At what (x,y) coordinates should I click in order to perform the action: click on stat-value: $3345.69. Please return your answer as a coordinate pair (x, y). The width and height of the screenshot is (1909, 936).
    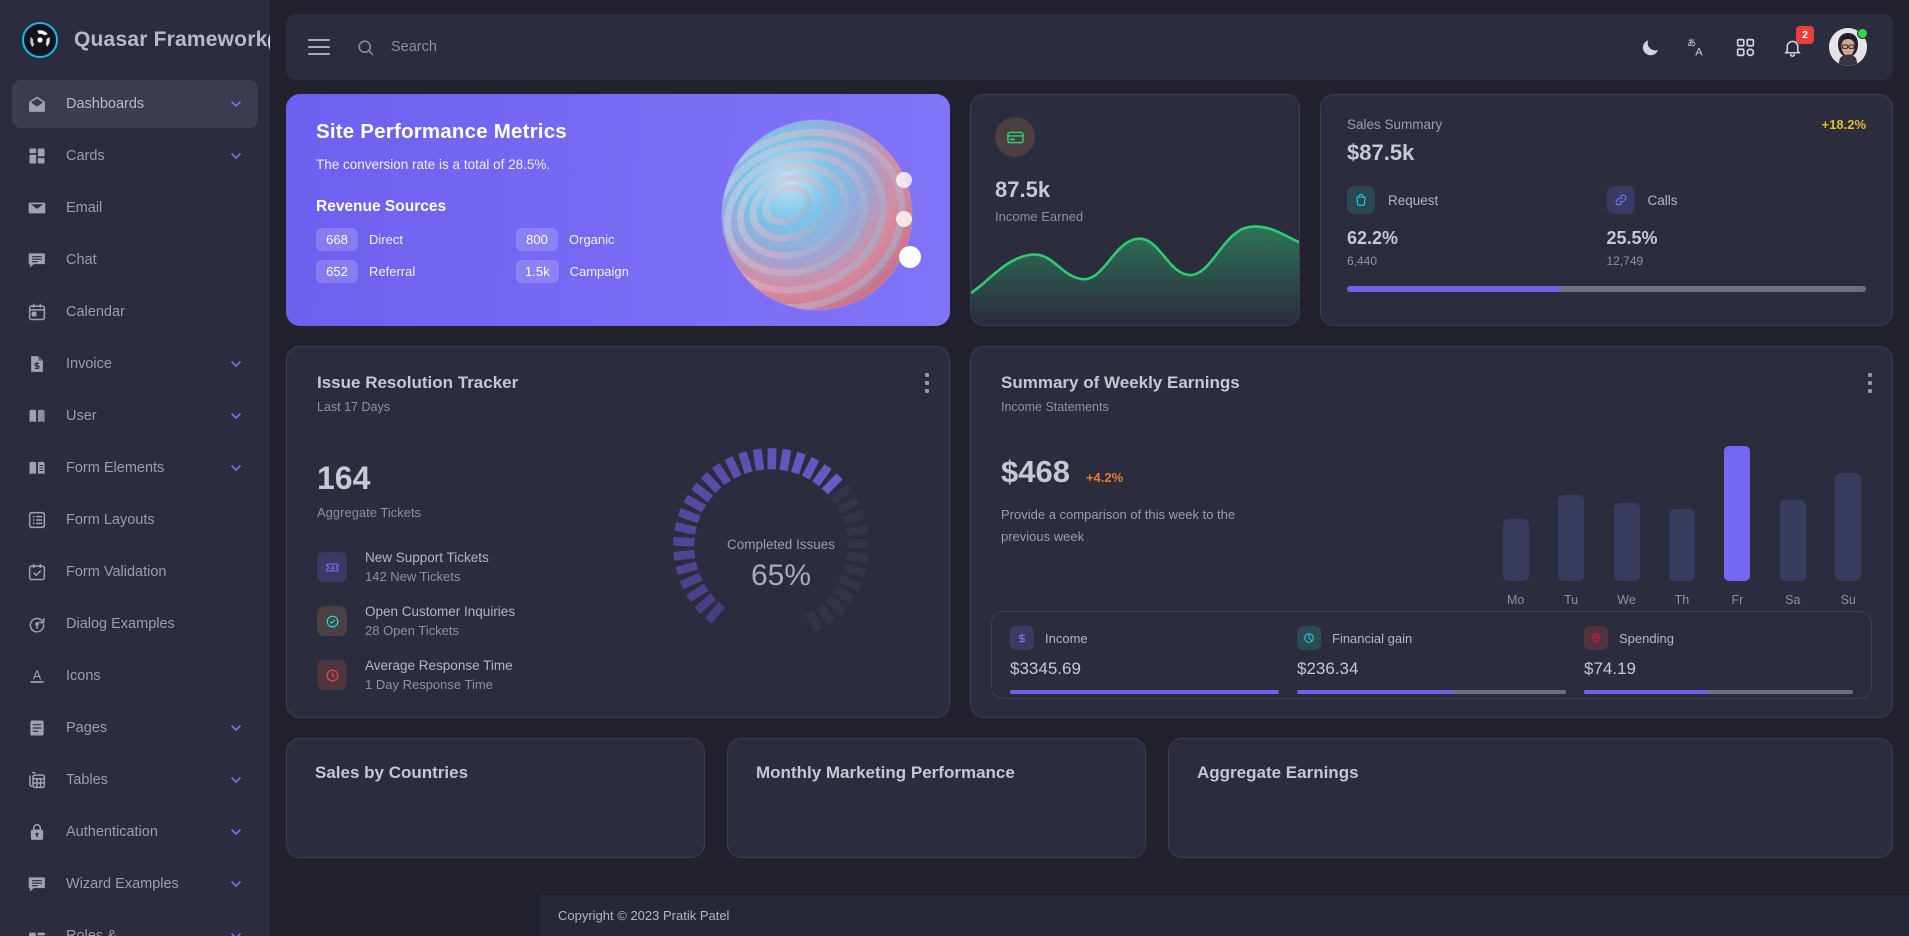
    Looking at the image, I should click on (1045, 668).